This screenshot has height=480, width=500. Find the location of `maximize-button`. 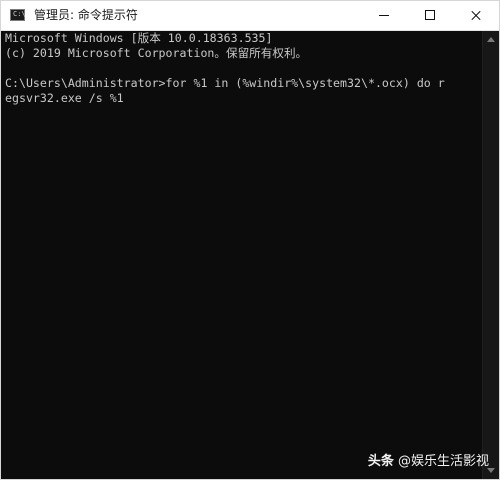

maximize-button is located at coordinates (430, 15).